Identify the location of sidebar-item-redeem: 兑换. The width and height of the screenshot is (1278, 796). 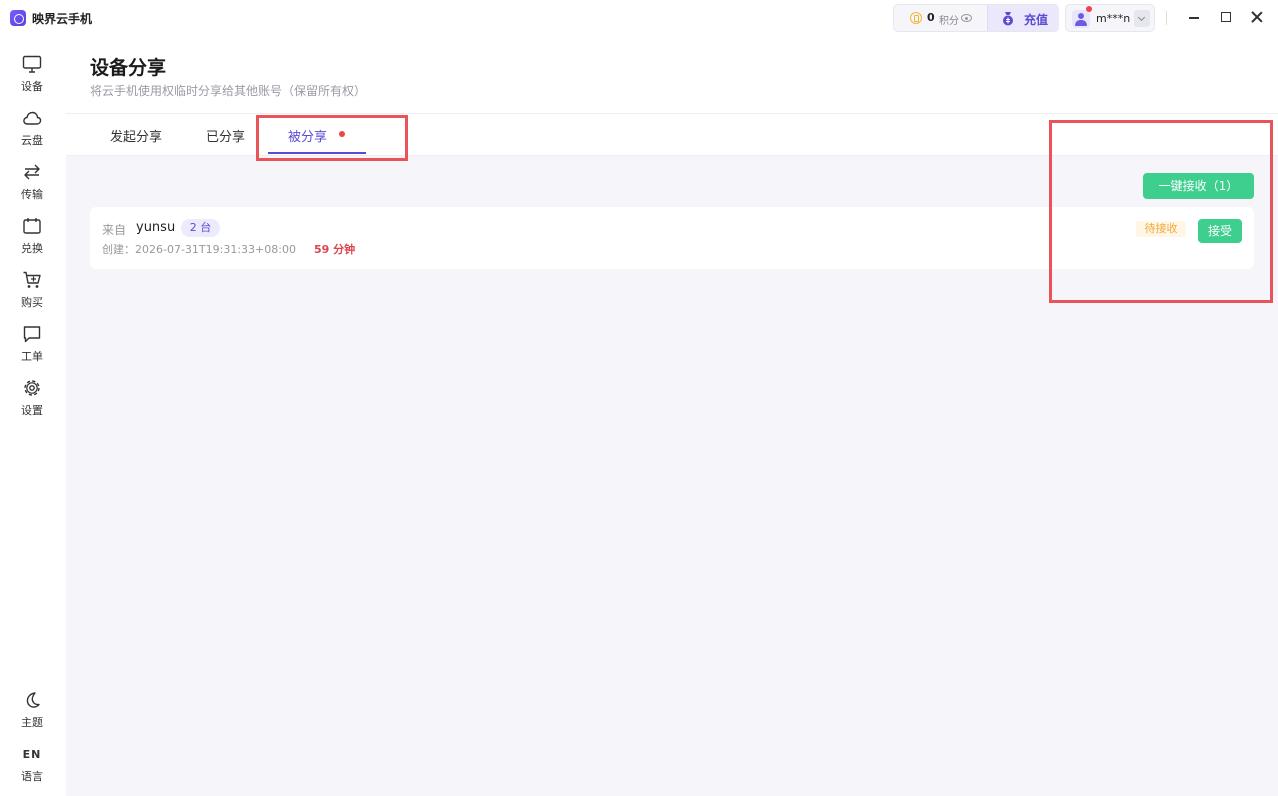
(33, 237).